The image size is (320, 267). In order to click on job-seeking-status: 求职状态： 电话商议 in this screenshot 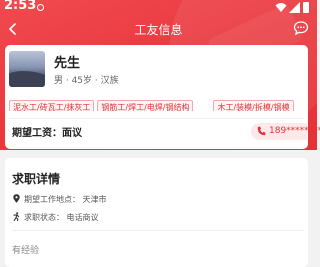, I will do `click(61, 217)`.